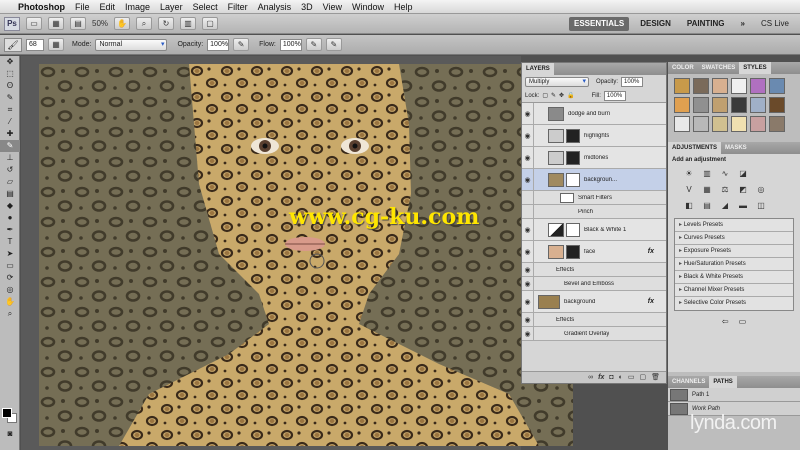 This screenshot has width=800, height=450. What do you see at coordinates (78, 23) in the screenshot?
I see `guides-button: ▤` at bounding box center [78, 23].